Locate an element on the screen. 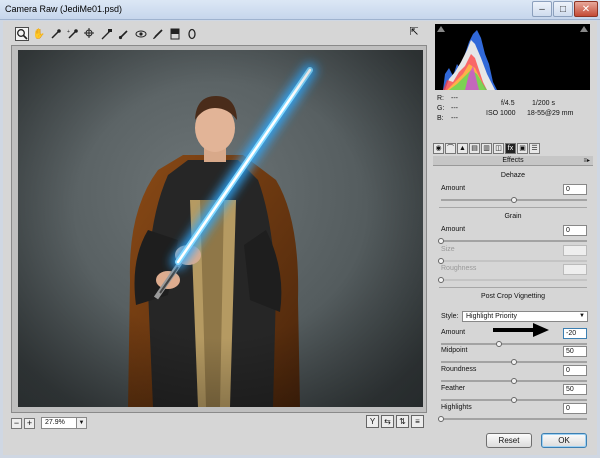 The height and width of the screenshot is (458, 600). eyedropper-icon is located at coordinates (56, 34).